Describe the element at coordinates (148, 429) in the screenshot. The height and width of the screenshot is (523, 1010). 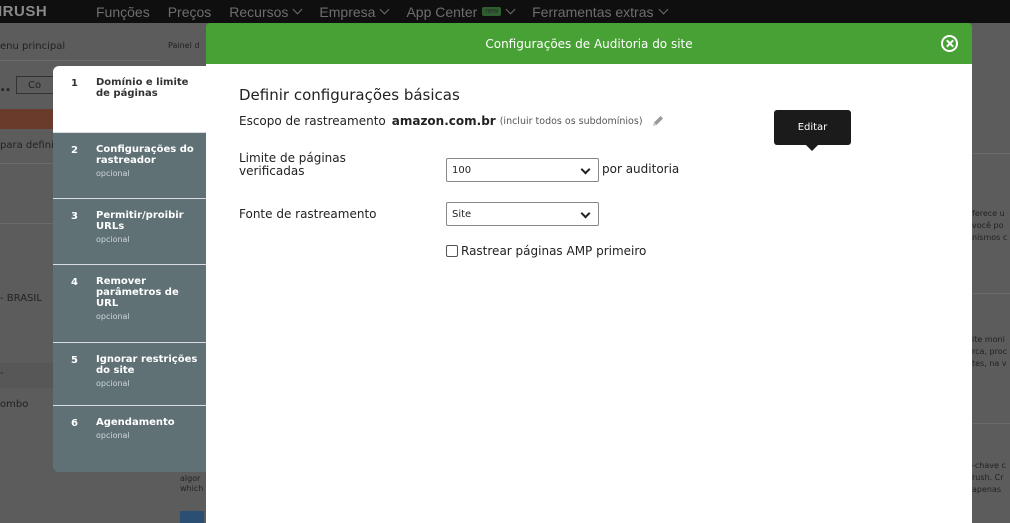
I see `step-label: Agendamento opcional` at that location.